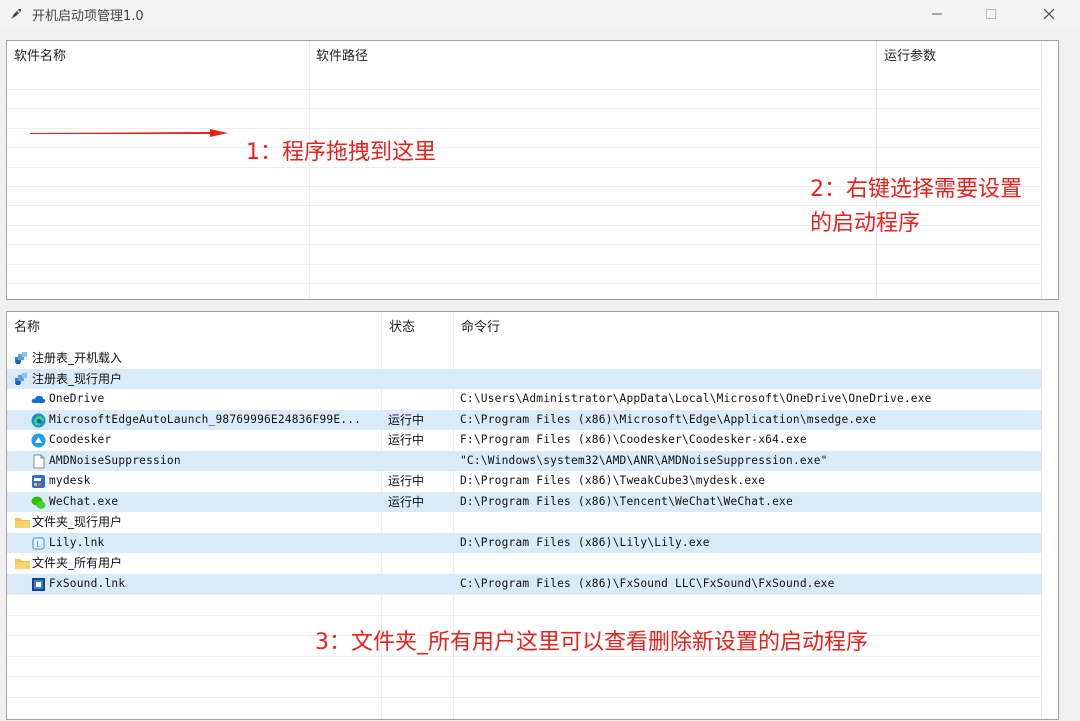  Describe the element at coordinates (77, 542) in the screenshot. I see `item-name: Lily.lnk` at that location.